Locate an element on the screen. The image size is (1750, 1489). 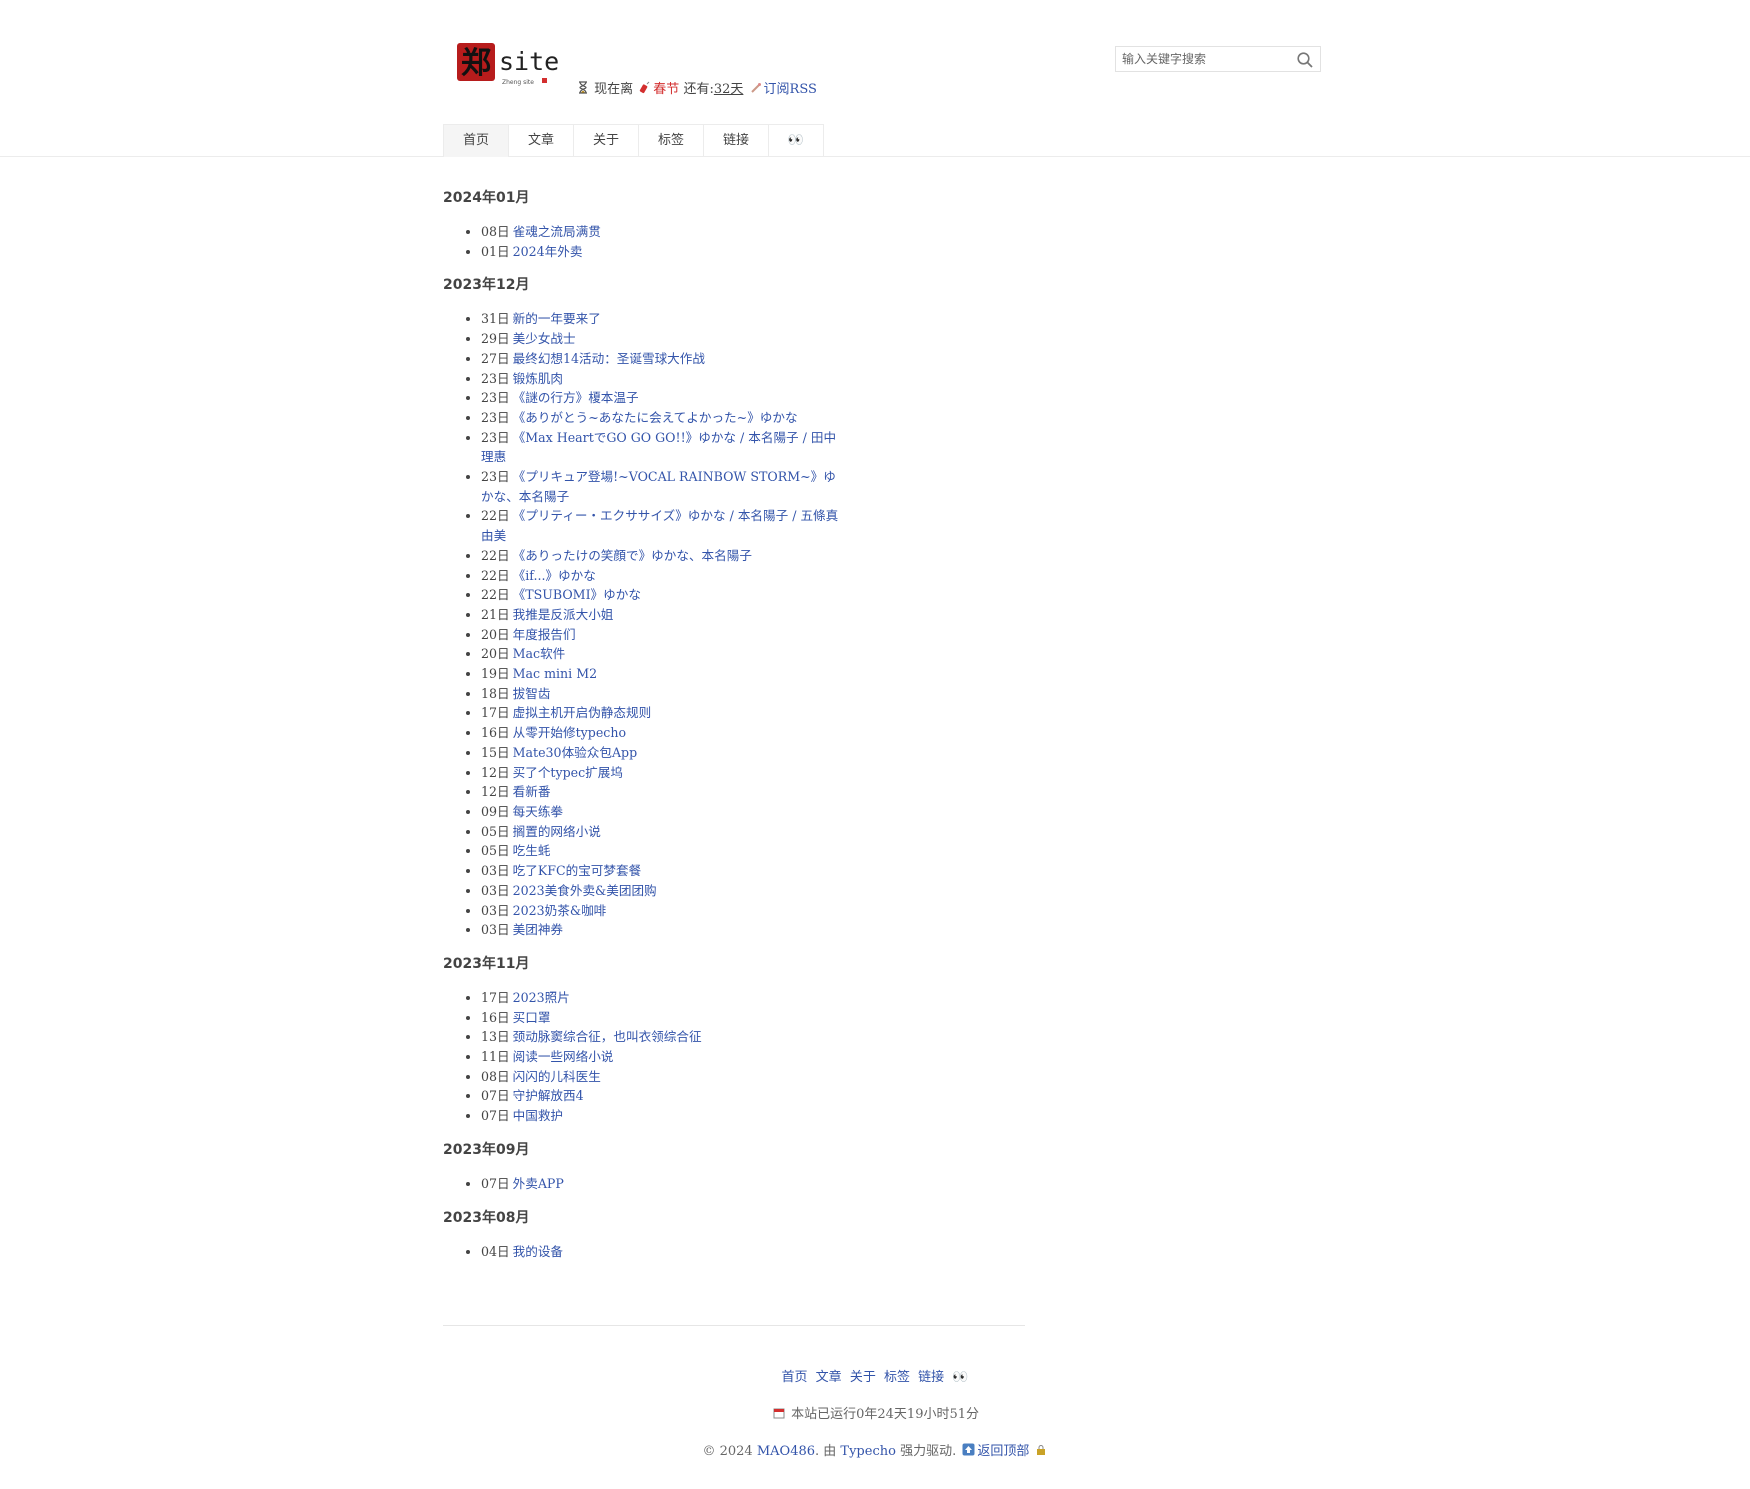
post-link: 美团神券 is located at coordinates (538, 929).